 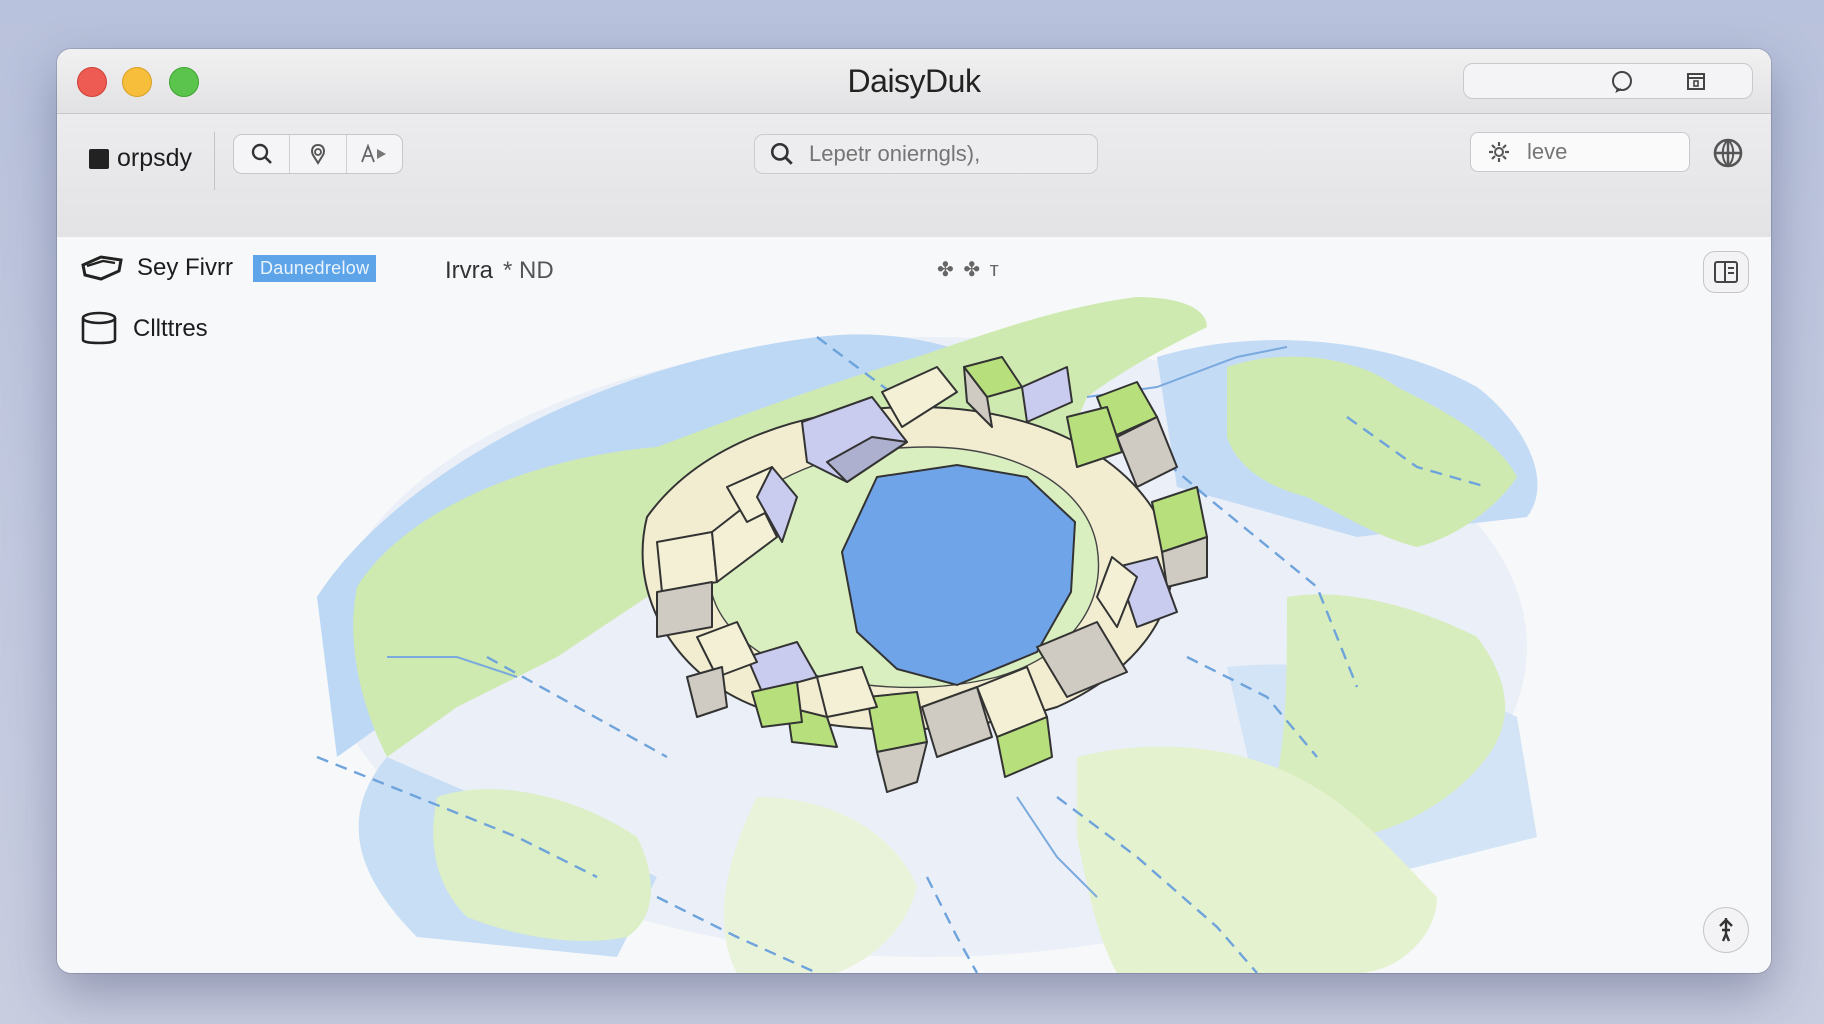 What do you see at coordinates (939, 154) in the screenshot?
I see `search-input` at bounding box center [939, 154].